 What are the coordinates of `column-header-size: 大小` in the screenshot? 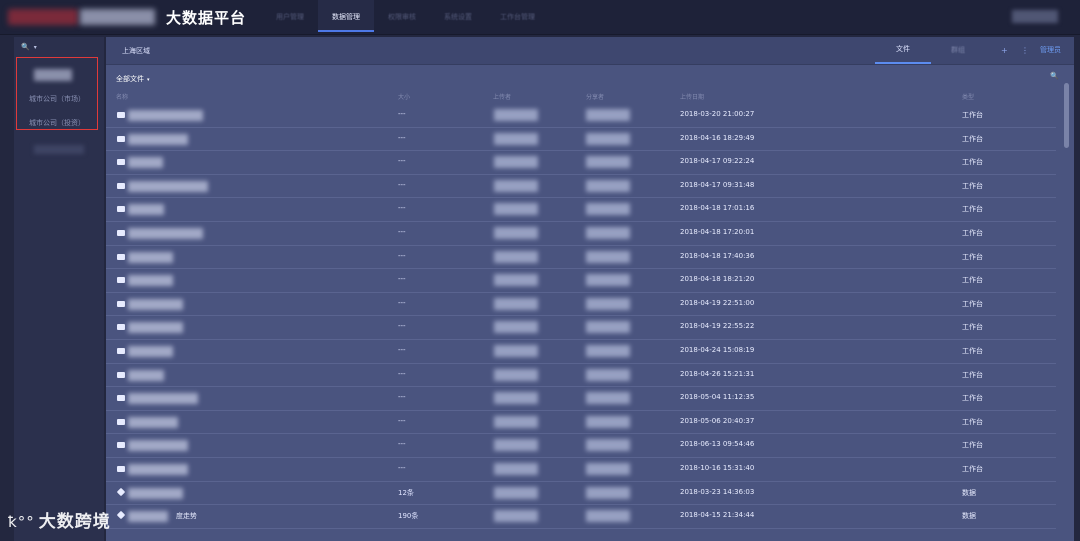 It's located at (404, 96).